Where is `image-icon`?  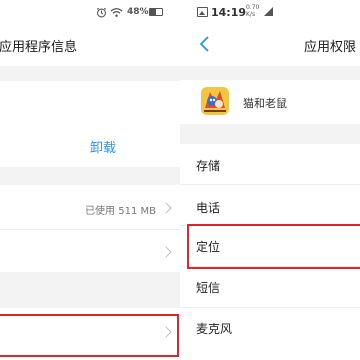 image-icon is located at coordinates (202, 12).